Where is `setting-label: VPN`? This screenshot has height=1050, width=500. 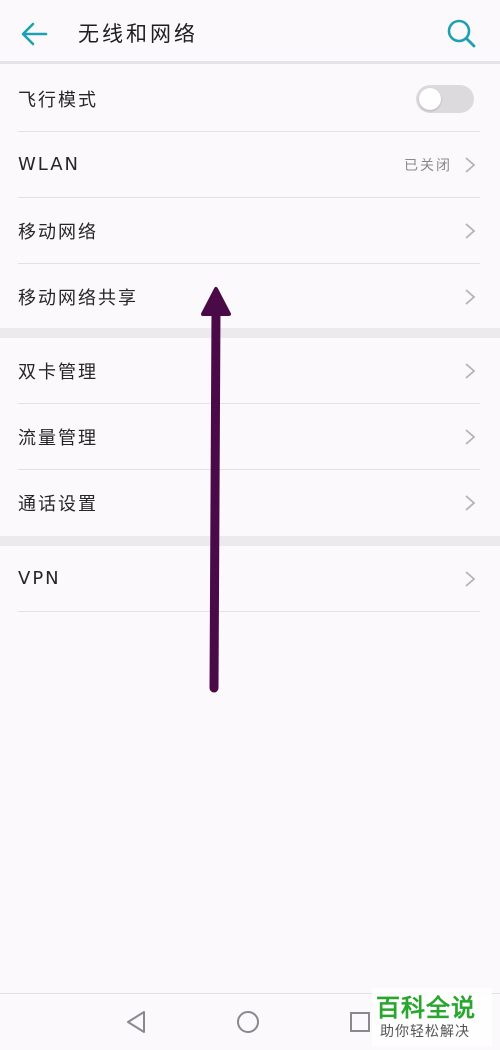 setting-label: VPN is located at coordinates (39, 578).